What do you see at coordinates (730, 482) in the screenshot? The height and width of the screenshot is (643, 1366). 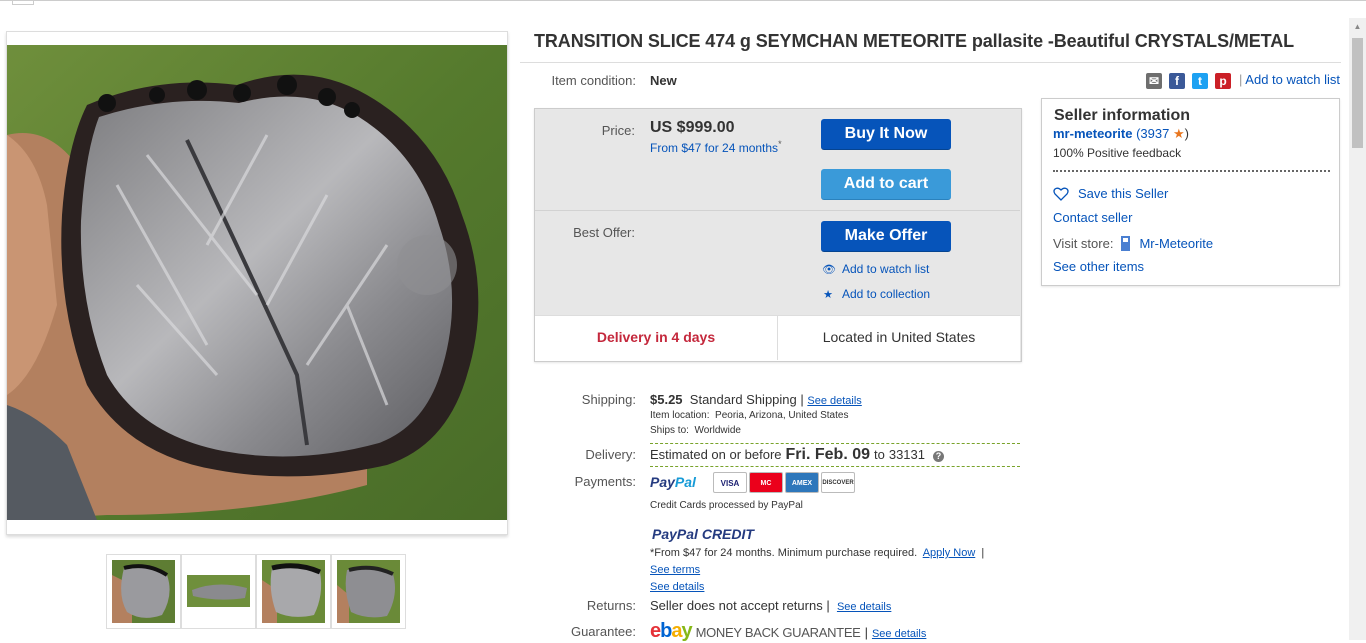 I see `visa-icon: VISA` at bounding box center [730, 482].